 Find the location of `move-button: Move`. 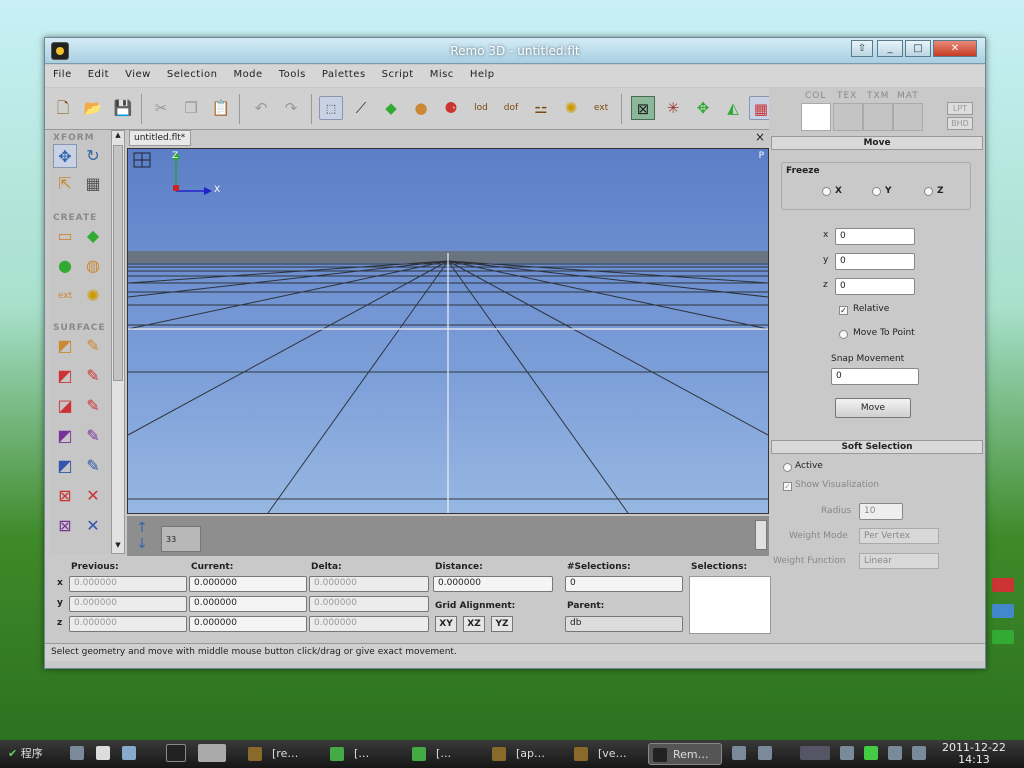

move-button: Move is located at coordinates (873, 408).